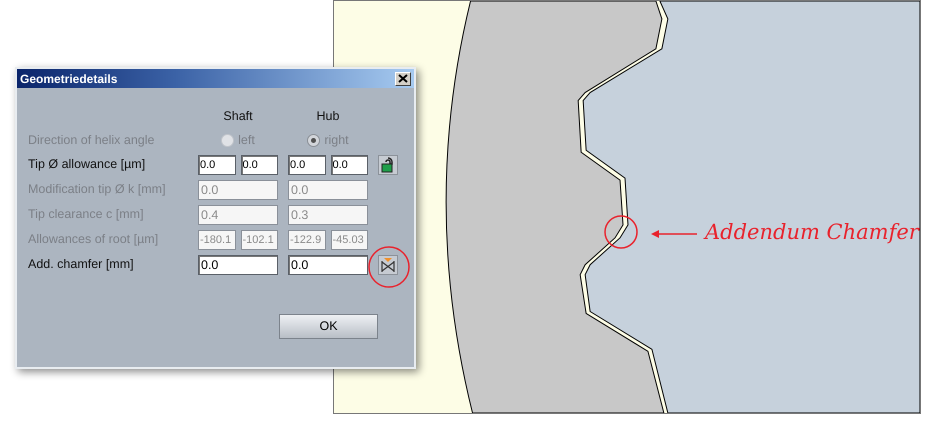 This screenshot has width=935, height=429. Describe the element at coordinates (94, 239) in the screenshot. I see `field-label: Allowances of root [µm]` at that location.